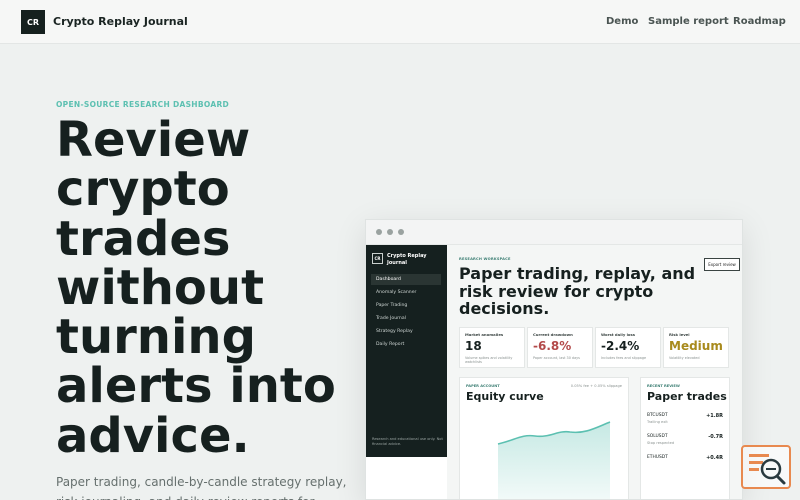 The height and width of the screenshot is (500, 800). What do you see at coordinates (485, 259) in the screenshot?
I see `workspace-eyebrow: RESEARCH WORKSPACE` at bounding box center [485, 259].